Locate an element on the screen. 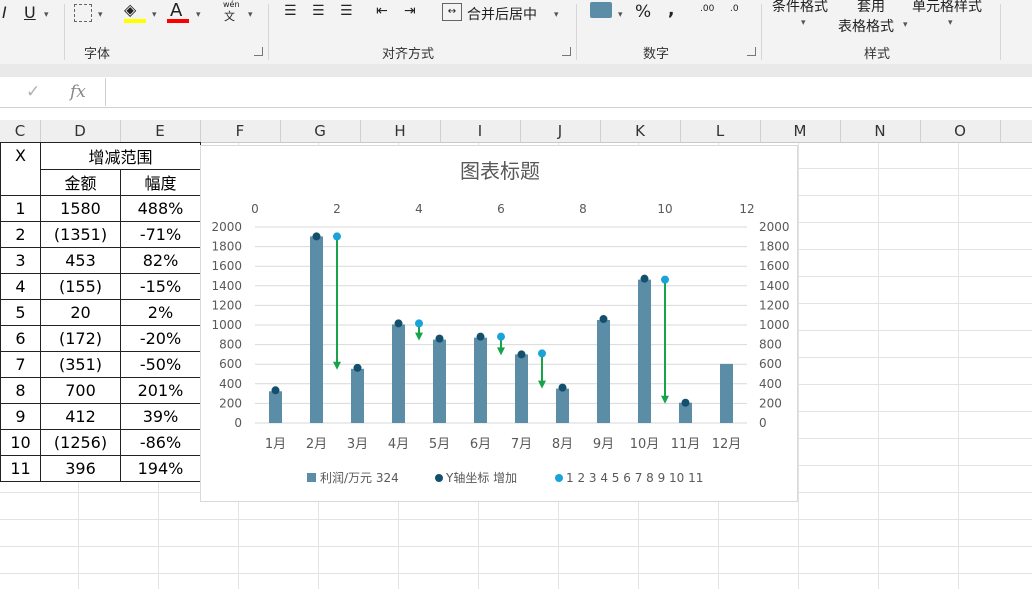 The width and height of the screenshot is (1032, 589). row-x: 3 is located at coordinates (20, 260).